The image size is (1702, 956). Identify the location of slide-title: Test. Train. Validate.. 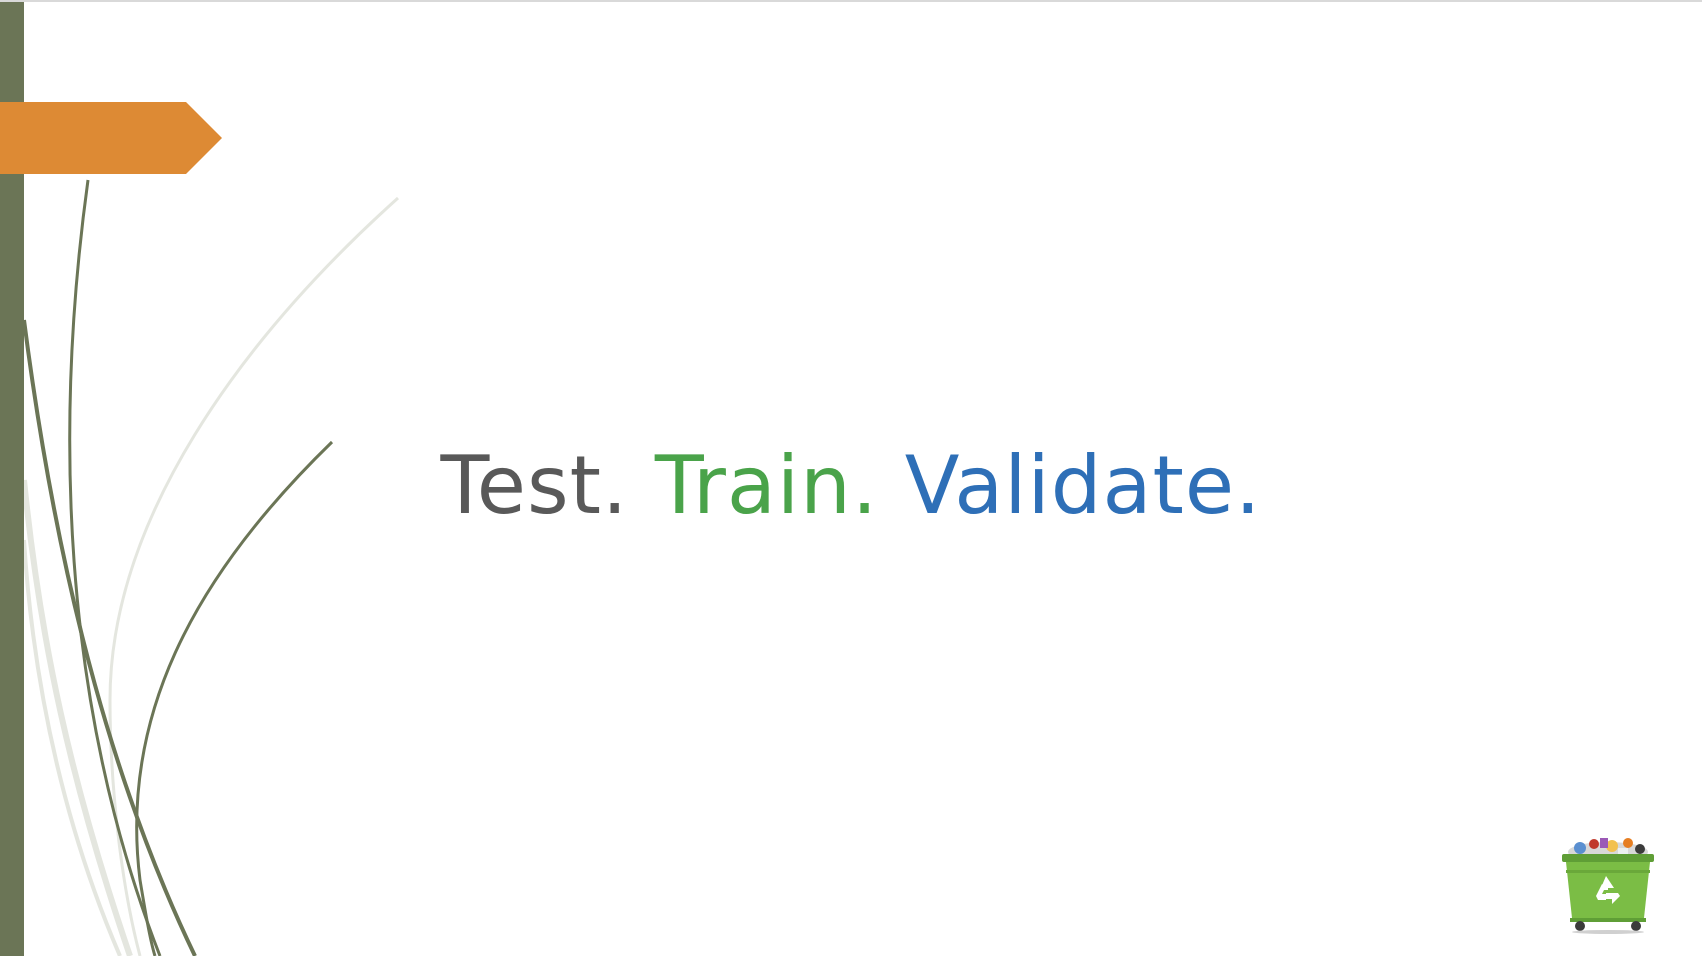
(851, 486).